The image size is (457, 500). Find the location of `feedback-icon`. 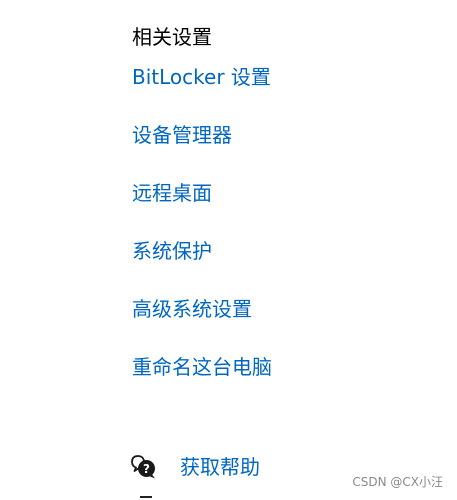

feedback-icon is located at coordinates (148, 497).